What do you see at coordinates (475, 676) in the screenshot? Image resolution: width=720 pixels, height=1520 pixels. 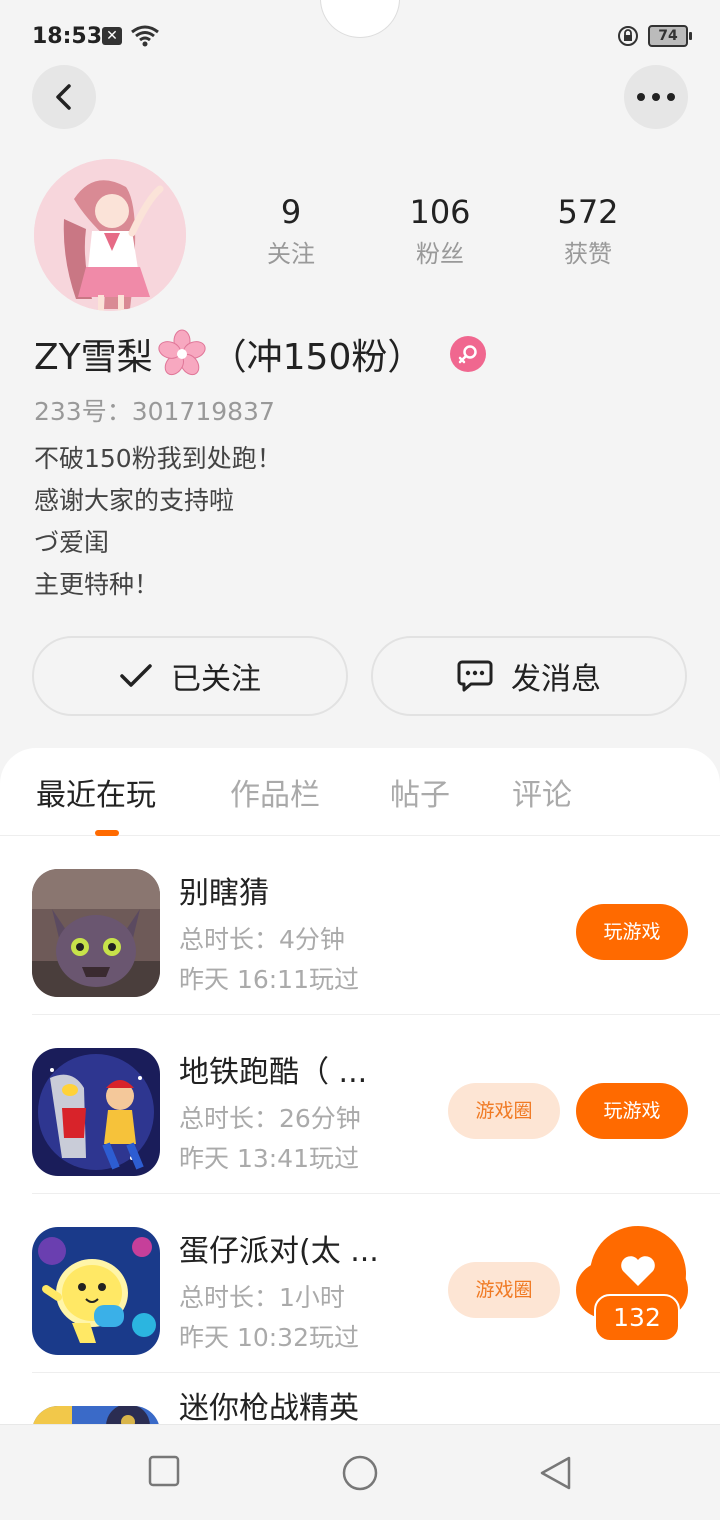 I see `chat-bubble-icon` at bounding box center [475, 676].